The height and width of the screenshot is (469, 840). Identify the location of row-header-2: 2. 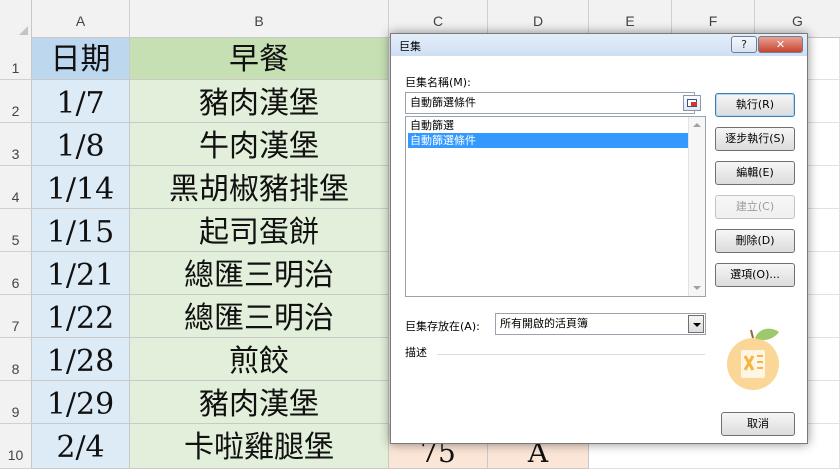
(16, 101).